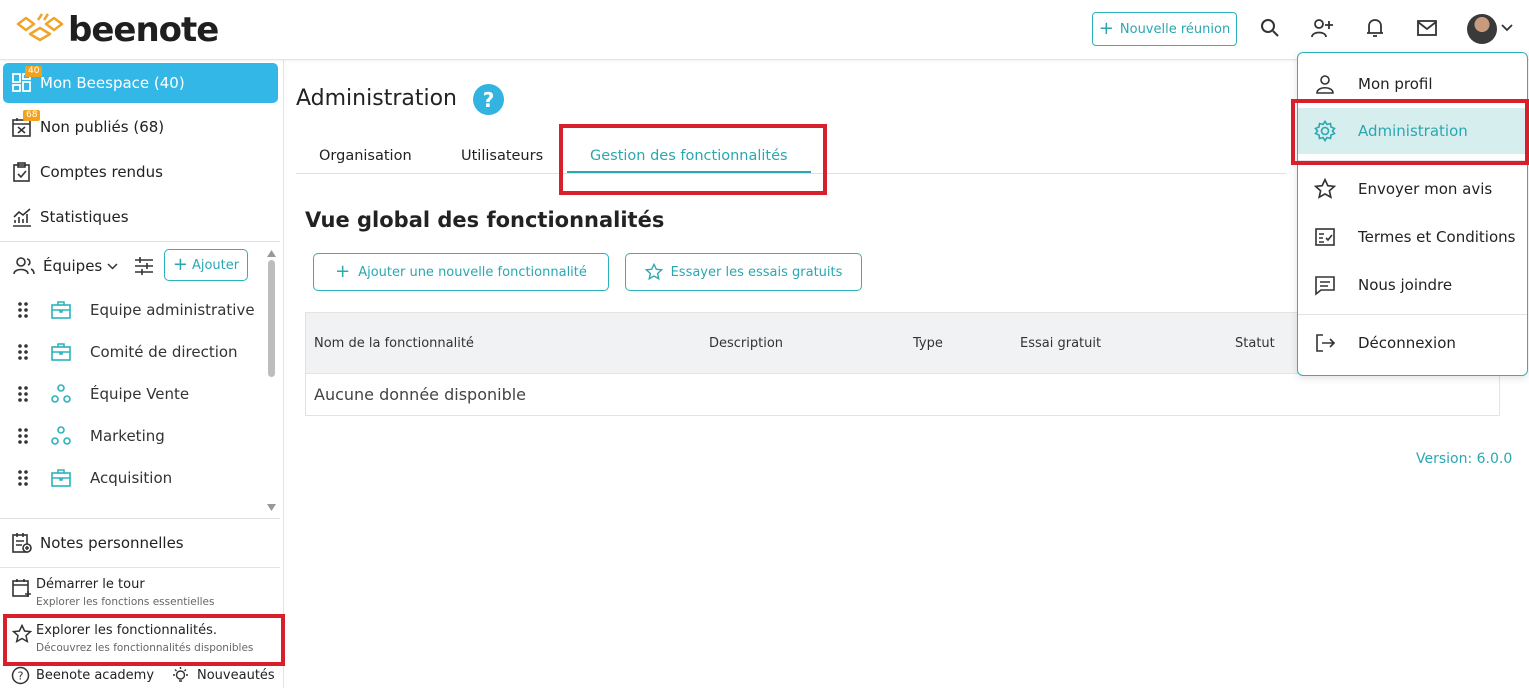 This screenshot has height=688, width=1529. I want to click on sidebar-footer: ? Beenote academy Nouveautés, so click(142, 675).